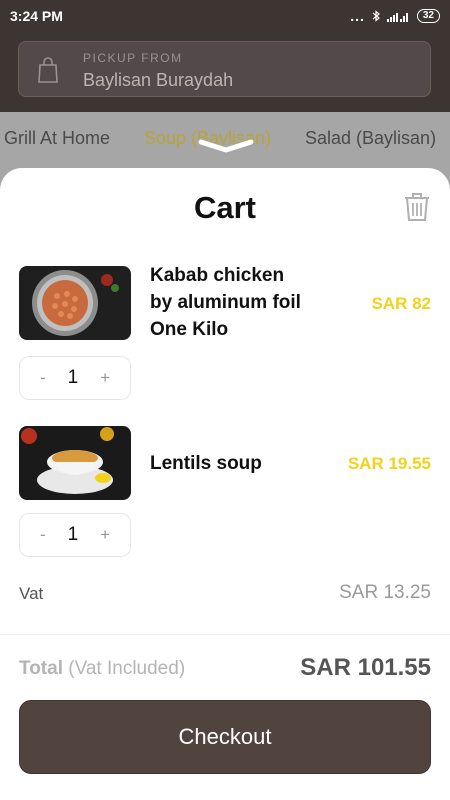 The width and height of the screenshot is (450, 800). I want to click on tab-grill-at-home: Grill At Home, so click(57, 138).